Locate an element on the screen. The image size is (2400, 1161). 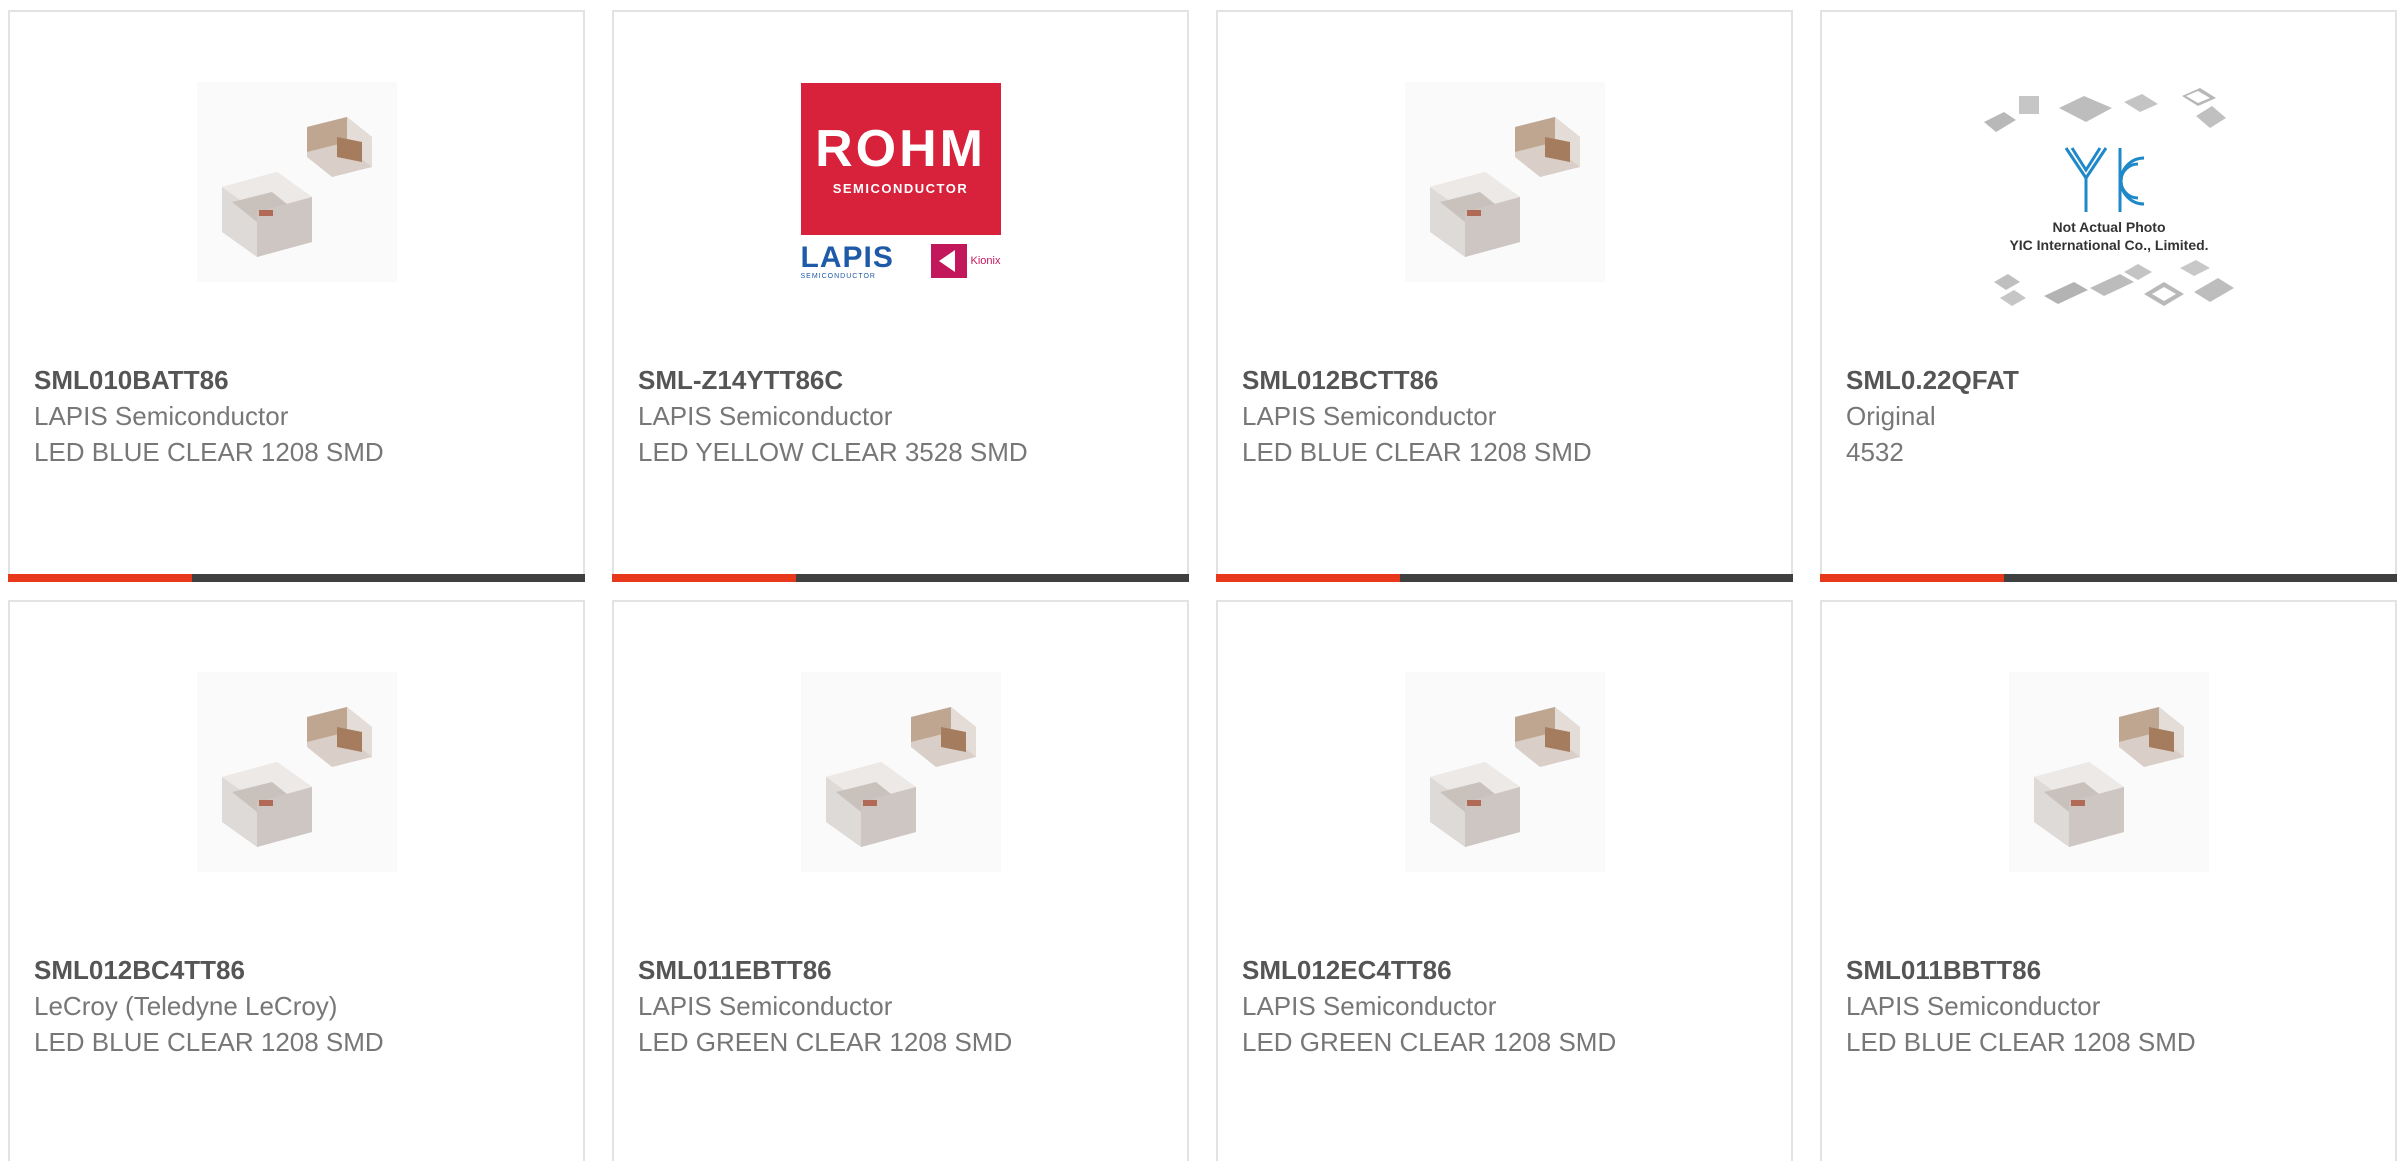
part-number: SML010BATT86 is located at coordinates (296, 380).